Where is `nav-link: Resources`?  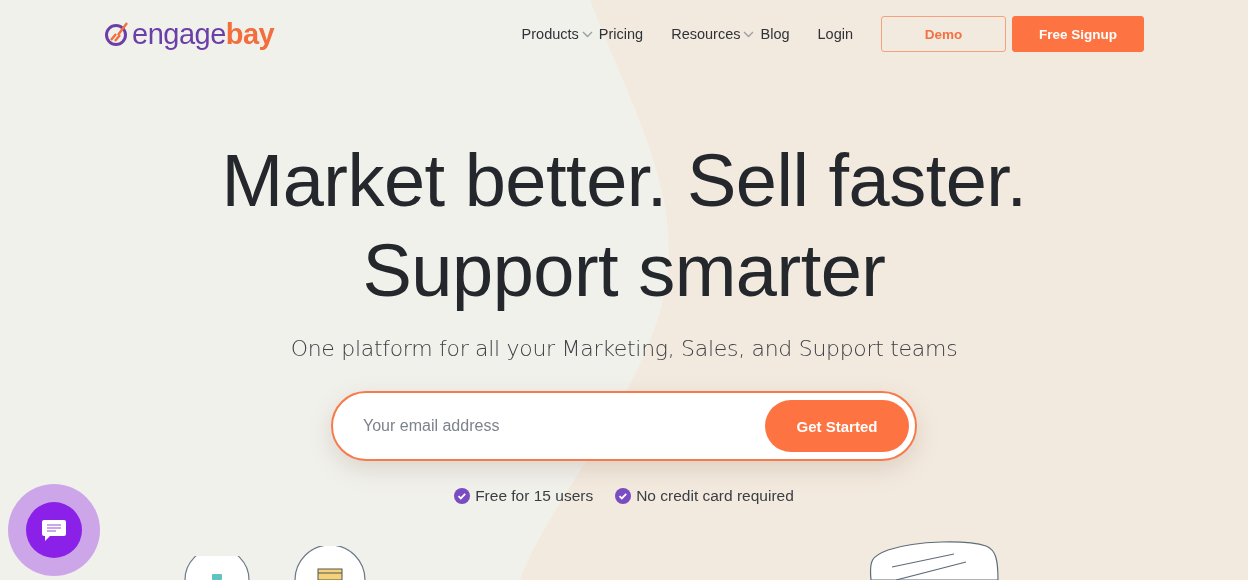 nav-link: Resources is located at coordinates (713, 34).